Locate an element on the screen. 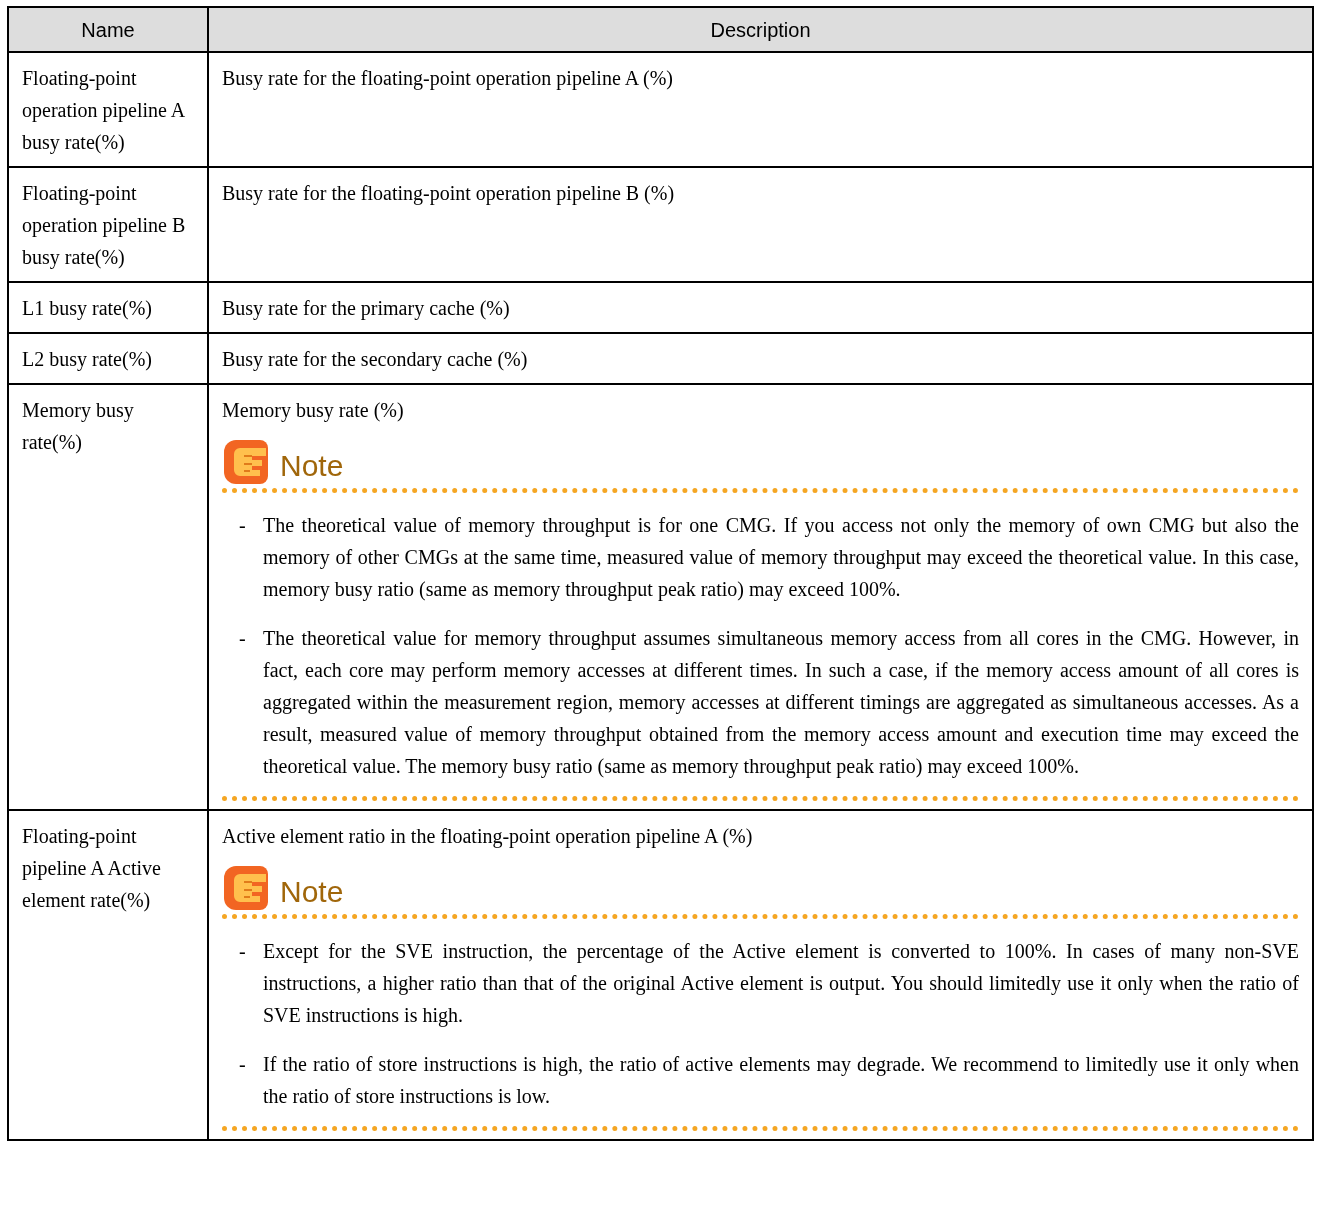 The width and height of the screenshot is (1320, 1230). description-text: Active element ratio in the floating-point operation pipeline A (%) is located at coordinates (488, 837).